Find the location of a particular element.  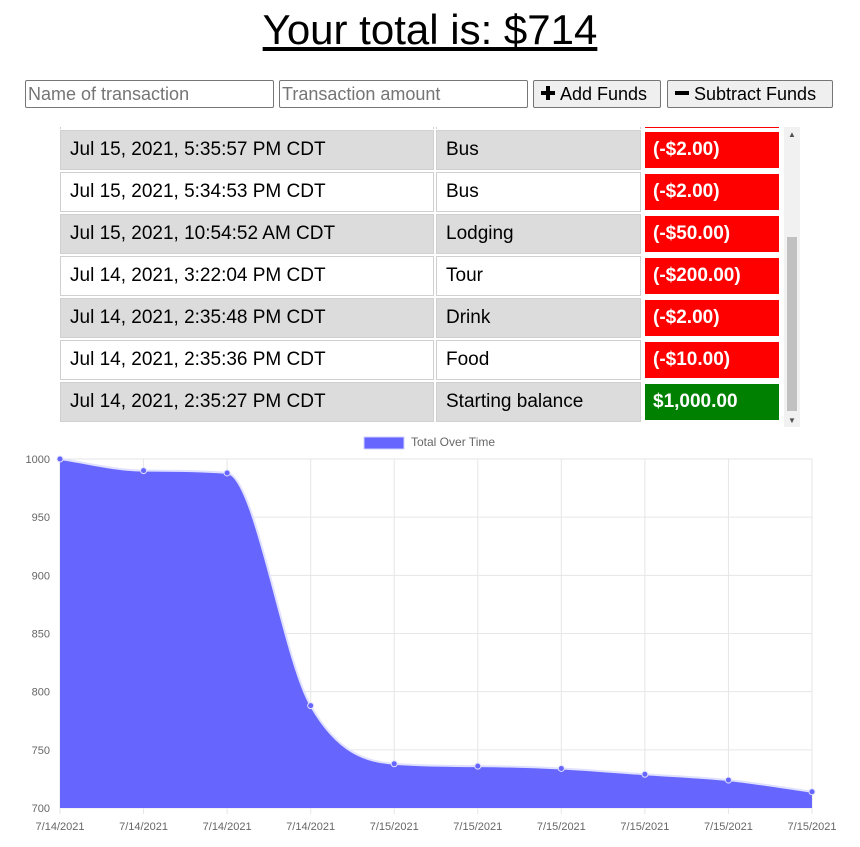

transaction-date: Jul 14, 2021, 2:35:27 PM CDT is located at coordinates (247, 402).